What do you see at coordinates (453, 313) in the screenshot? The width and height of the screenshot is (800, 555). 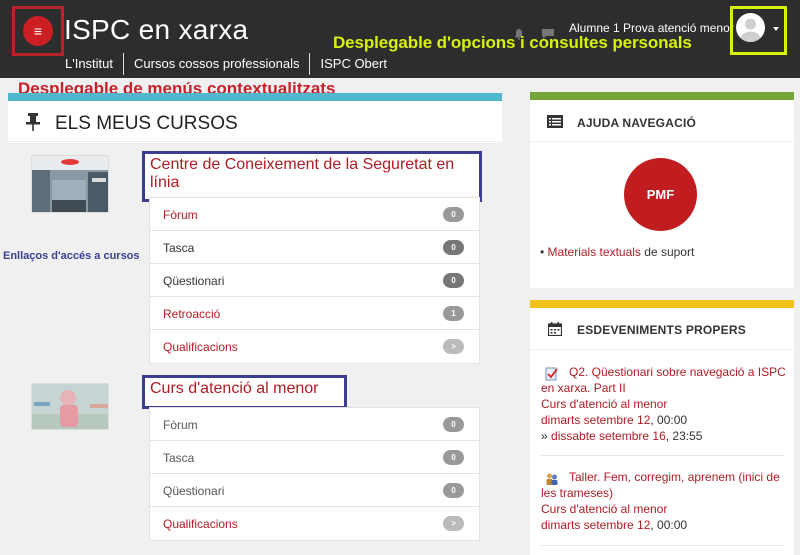 I see `activity-count-badge: 1` at bounding box center [453, 313].